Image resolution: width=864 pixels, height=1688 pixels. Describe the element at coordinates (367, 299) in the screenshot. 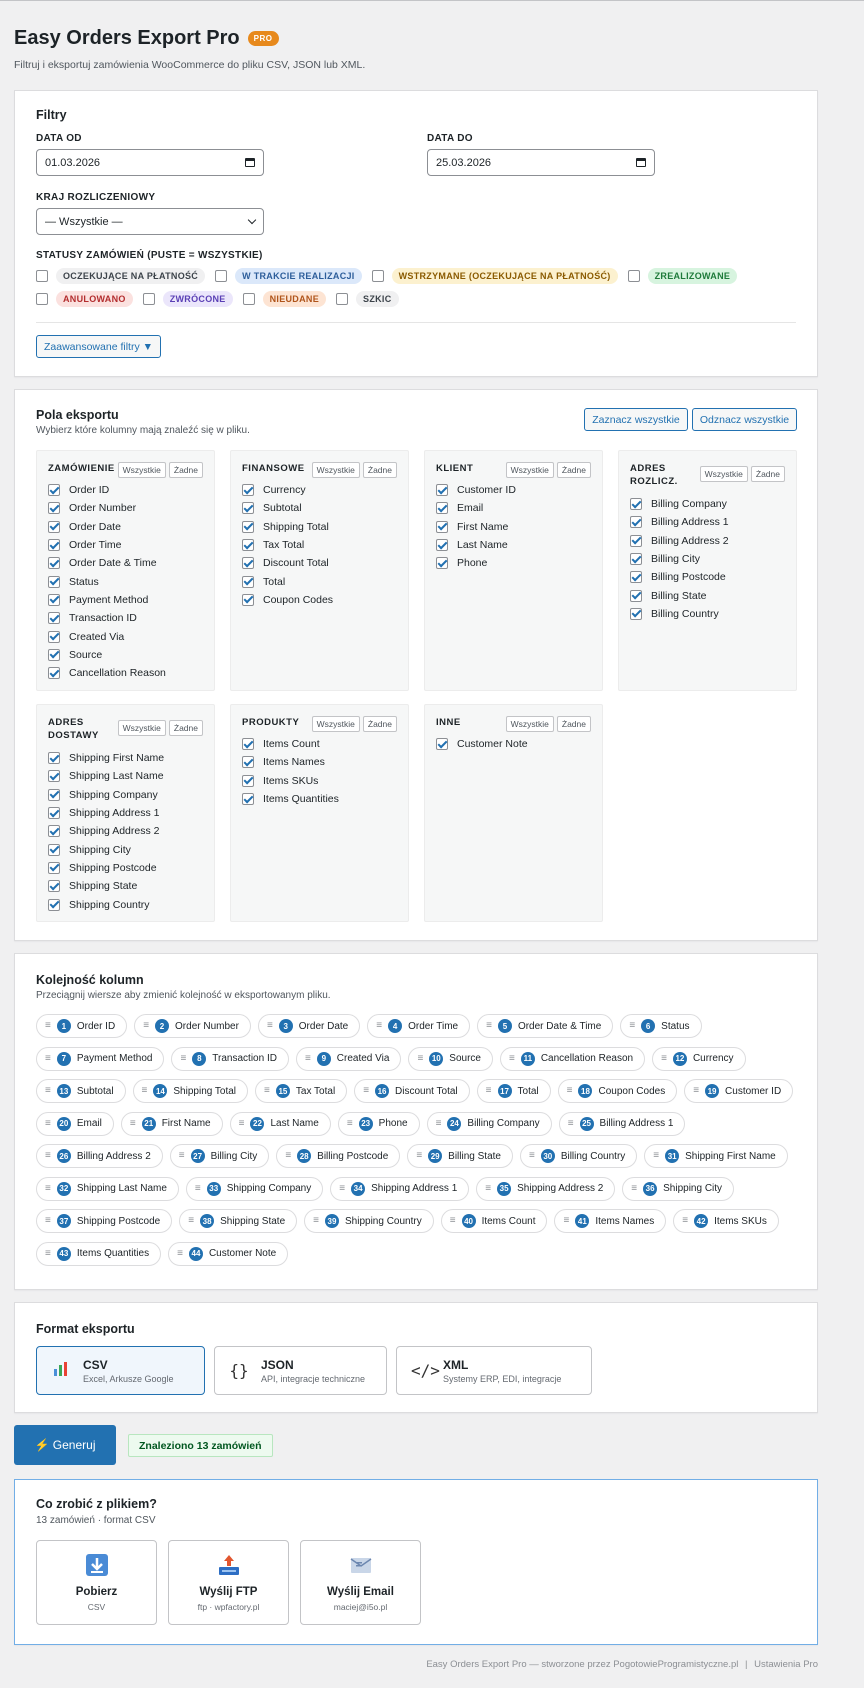

I see `status-option: SZKIC` at that location.